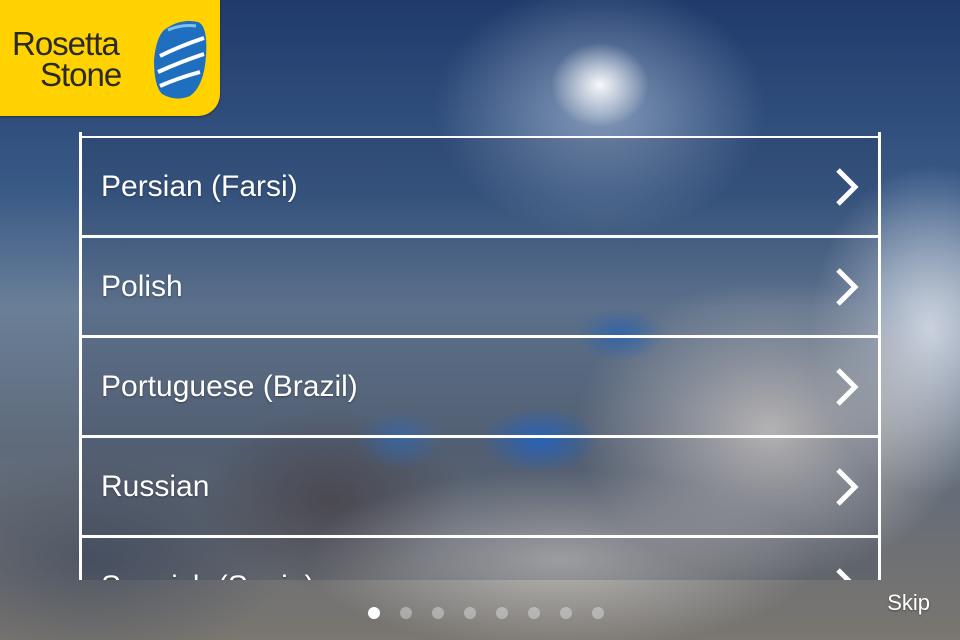 Image resolution: width=960 pixels, height=640 pixels. I want to click on language-label: Polish, so click(142, 286).